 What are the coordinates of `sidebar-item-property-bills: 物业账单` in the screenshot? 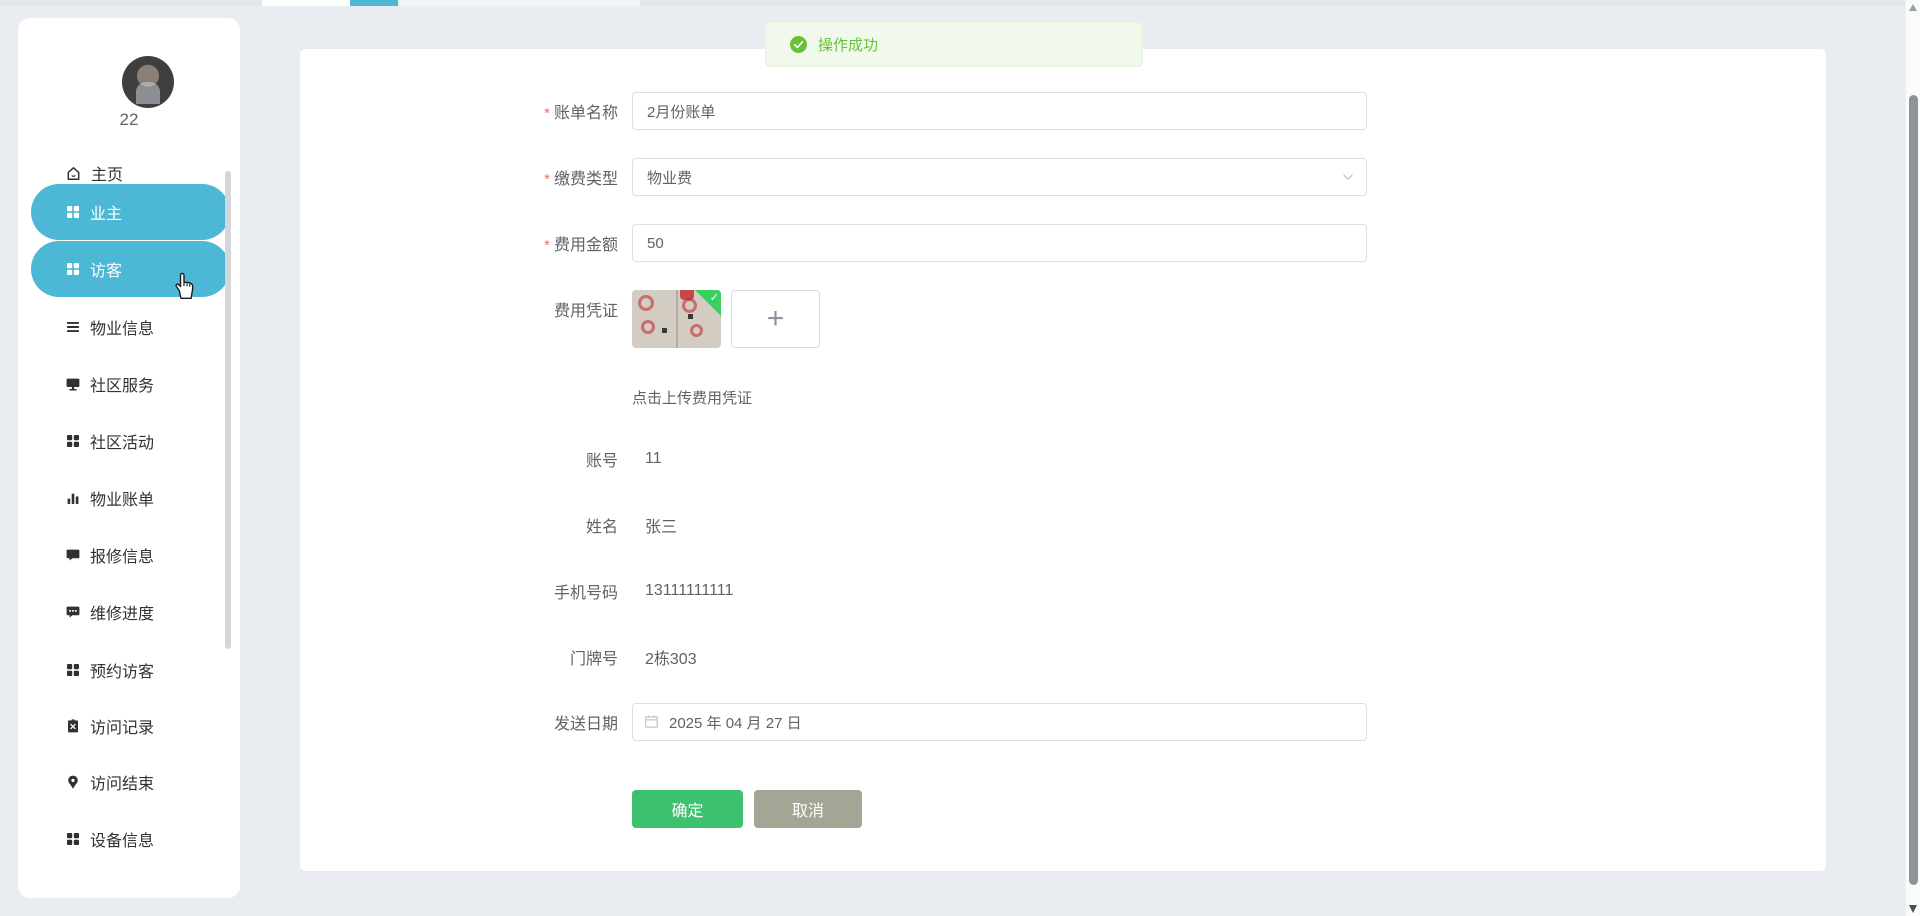 It's located at (109, 498).